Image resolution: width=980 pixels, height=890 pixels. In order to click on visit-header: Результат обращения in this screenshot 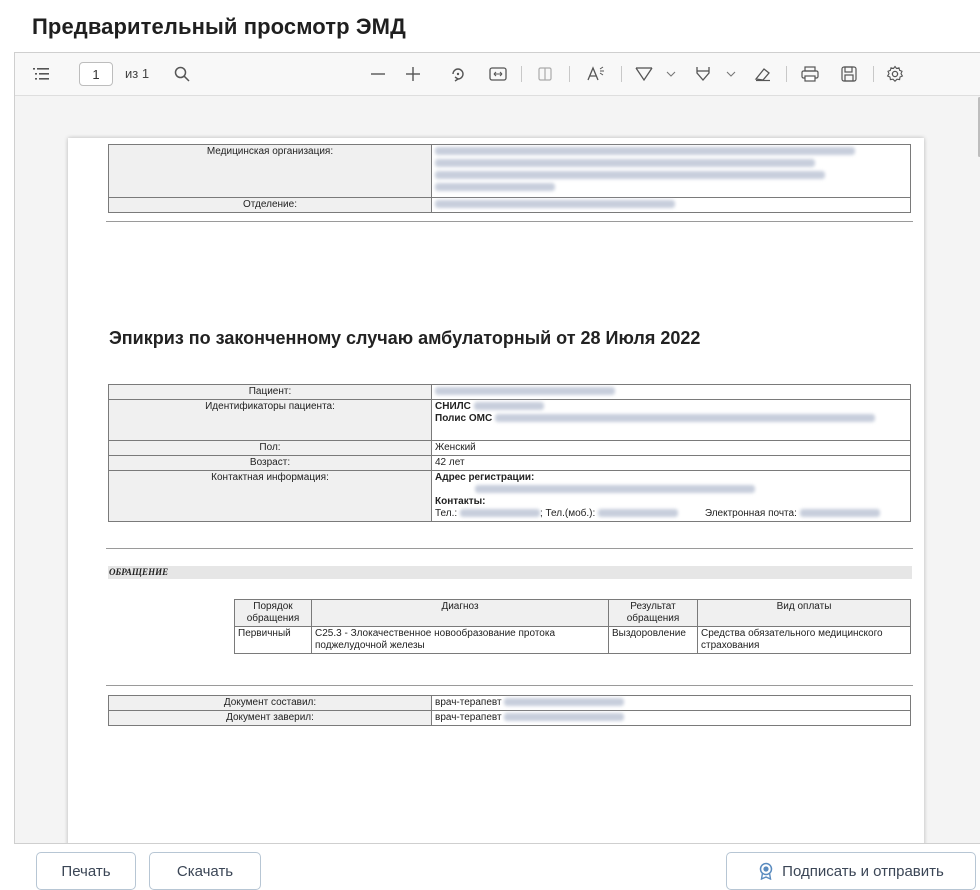, I will do `click(653, 613)`.